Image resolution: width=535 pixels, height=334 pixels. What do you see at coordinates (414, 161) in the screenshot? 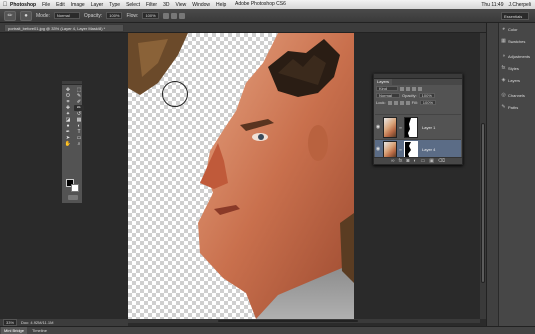
I see `adjustment-icon: ◐` at bounding box center [414, 161].